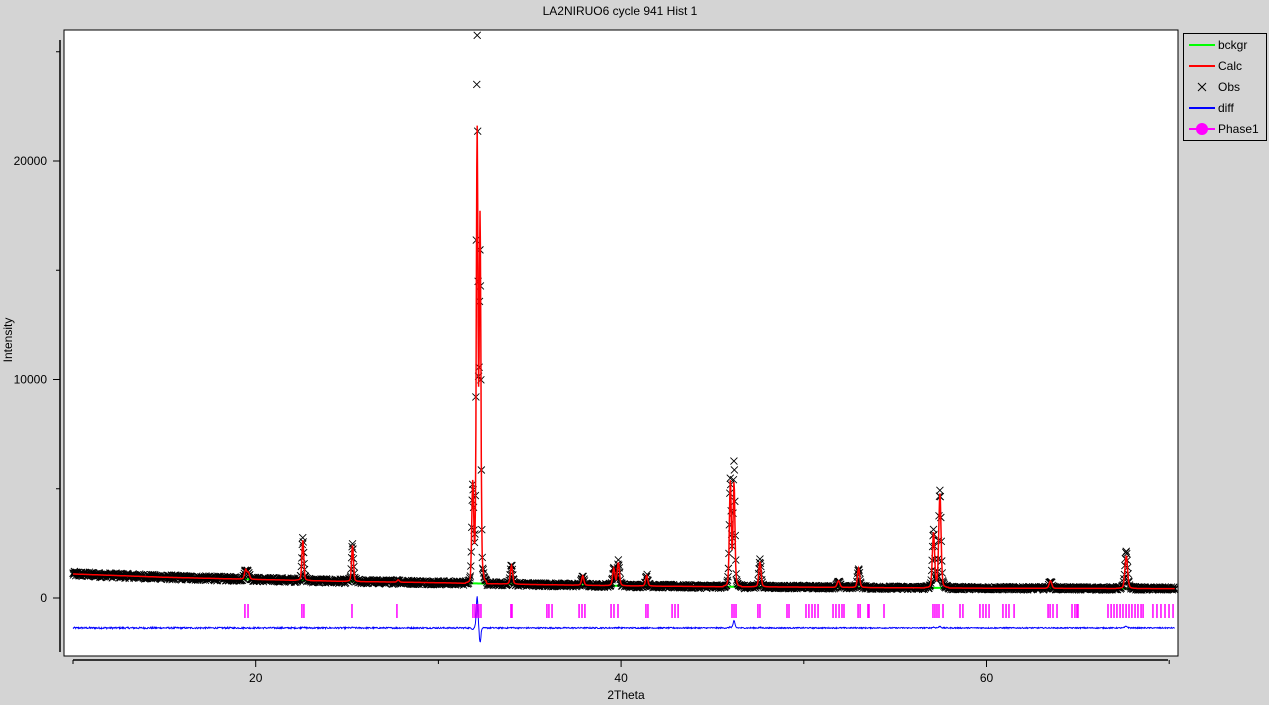 This screenshot has width=1269, height=705. Describe the element at coordinates (31, 161) in the screenshot. I see `y-tick-label: 20000` at that location.